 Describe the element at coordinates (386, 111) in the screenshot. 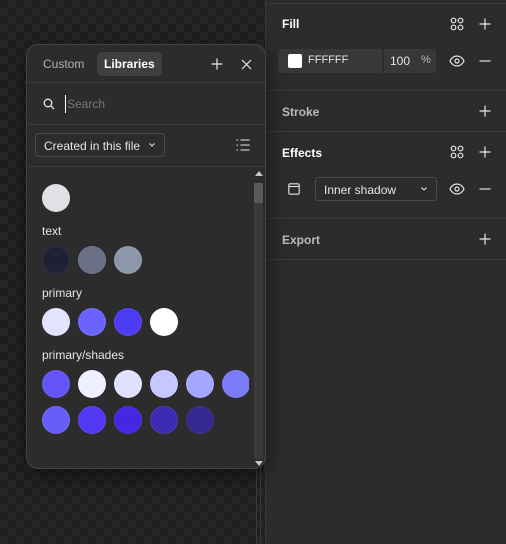

I see `stroke-section: Stroke` at that location.